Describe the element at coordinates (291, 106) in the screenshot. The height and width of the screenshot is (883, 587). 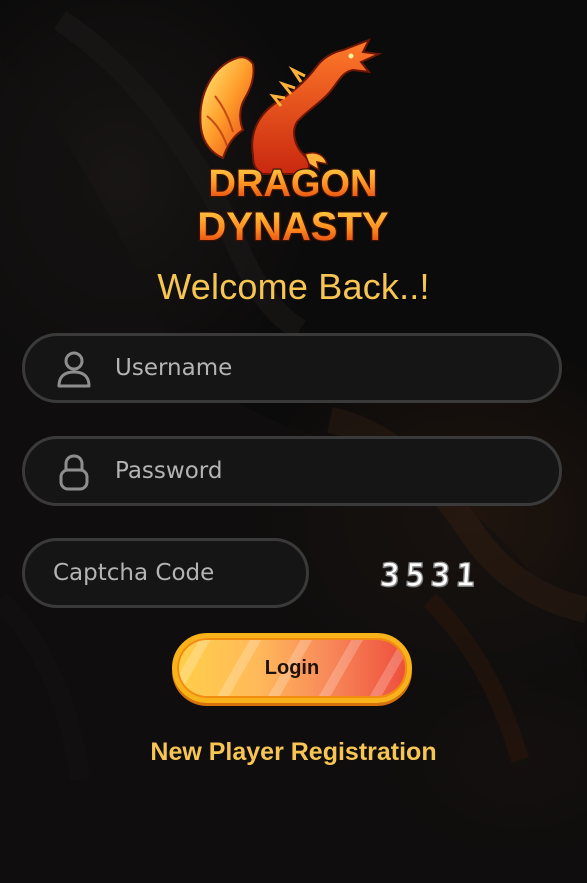
I see `dragon-logo-icon` at that location.